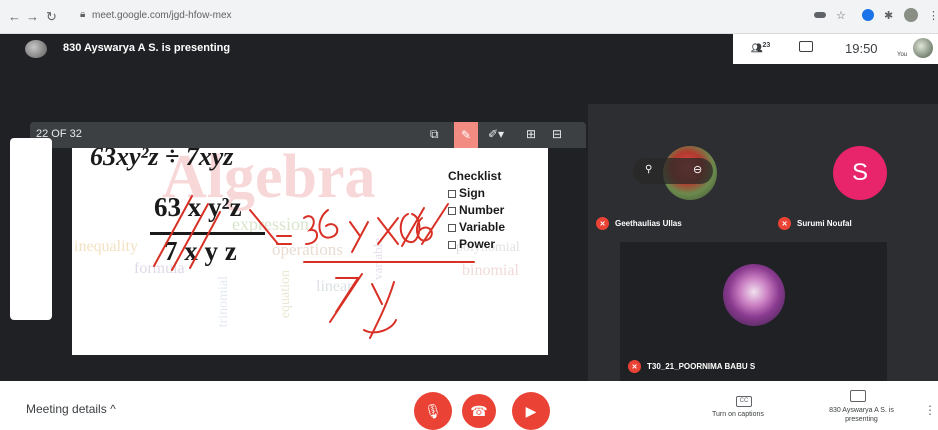 The image size is (938, 430). What do you see at coordinates (691, 366) in the screenshot?
I see `participant-label: ✕ T30_21_POORNIMA BABU S` at bounding box center [691, 366].